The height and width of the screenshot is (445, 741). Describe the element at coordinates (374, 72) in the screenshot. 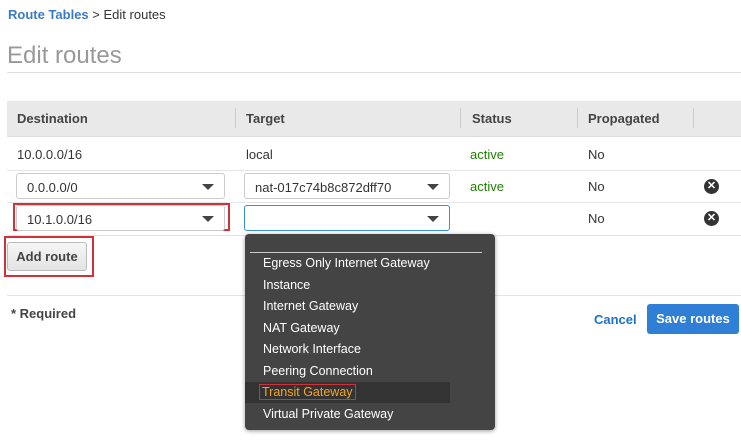

I see `title-divider` at that location.